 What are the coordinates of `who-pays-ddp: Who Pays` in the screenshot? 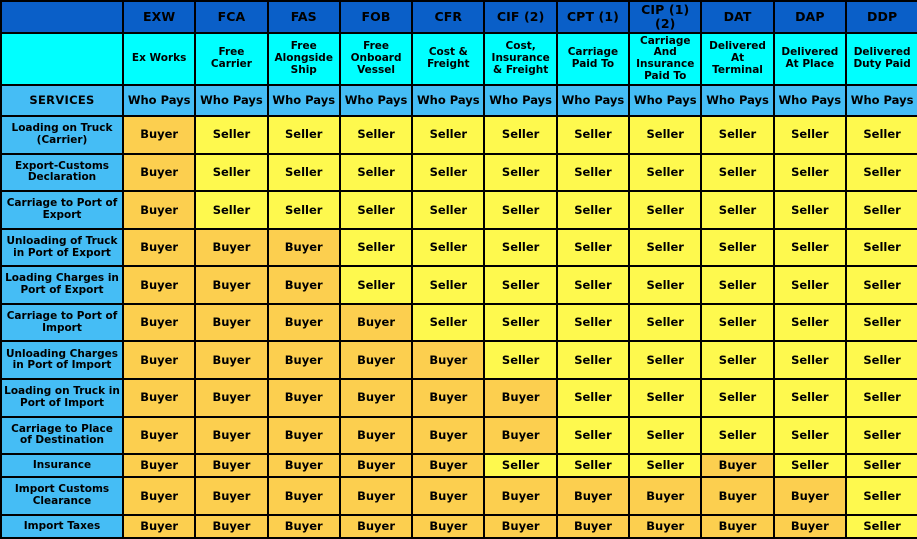 It's located at (880, 100).